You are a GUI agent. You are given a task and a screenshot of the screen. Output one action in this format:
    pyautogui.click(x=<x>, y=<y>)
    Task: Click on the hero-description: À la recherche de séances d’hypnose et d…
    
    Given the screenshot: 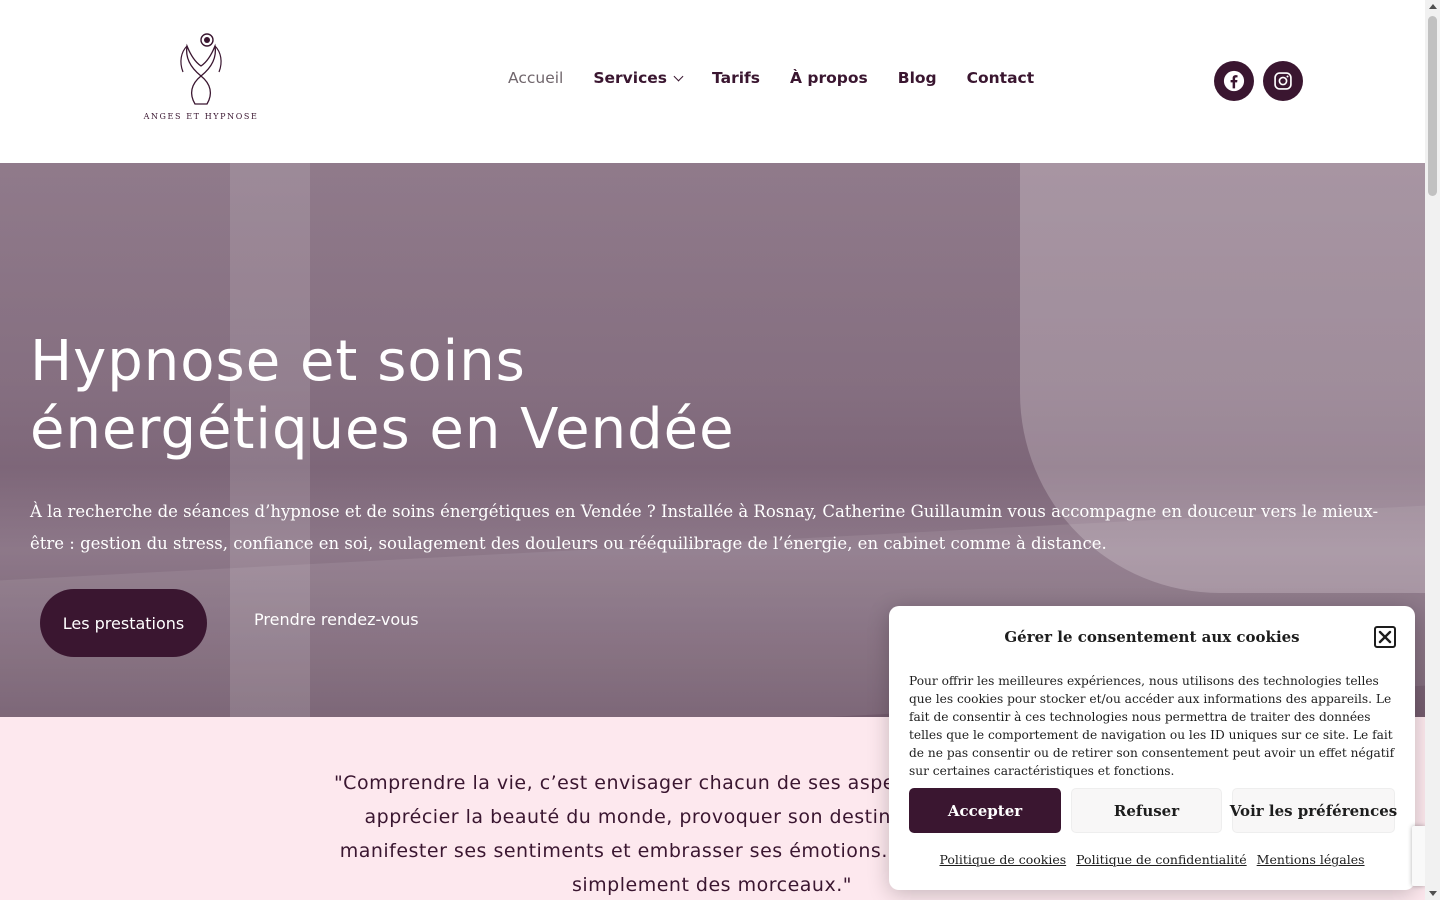 What is the action you would take?
    pyautogui.click(x=704, y=527)
    